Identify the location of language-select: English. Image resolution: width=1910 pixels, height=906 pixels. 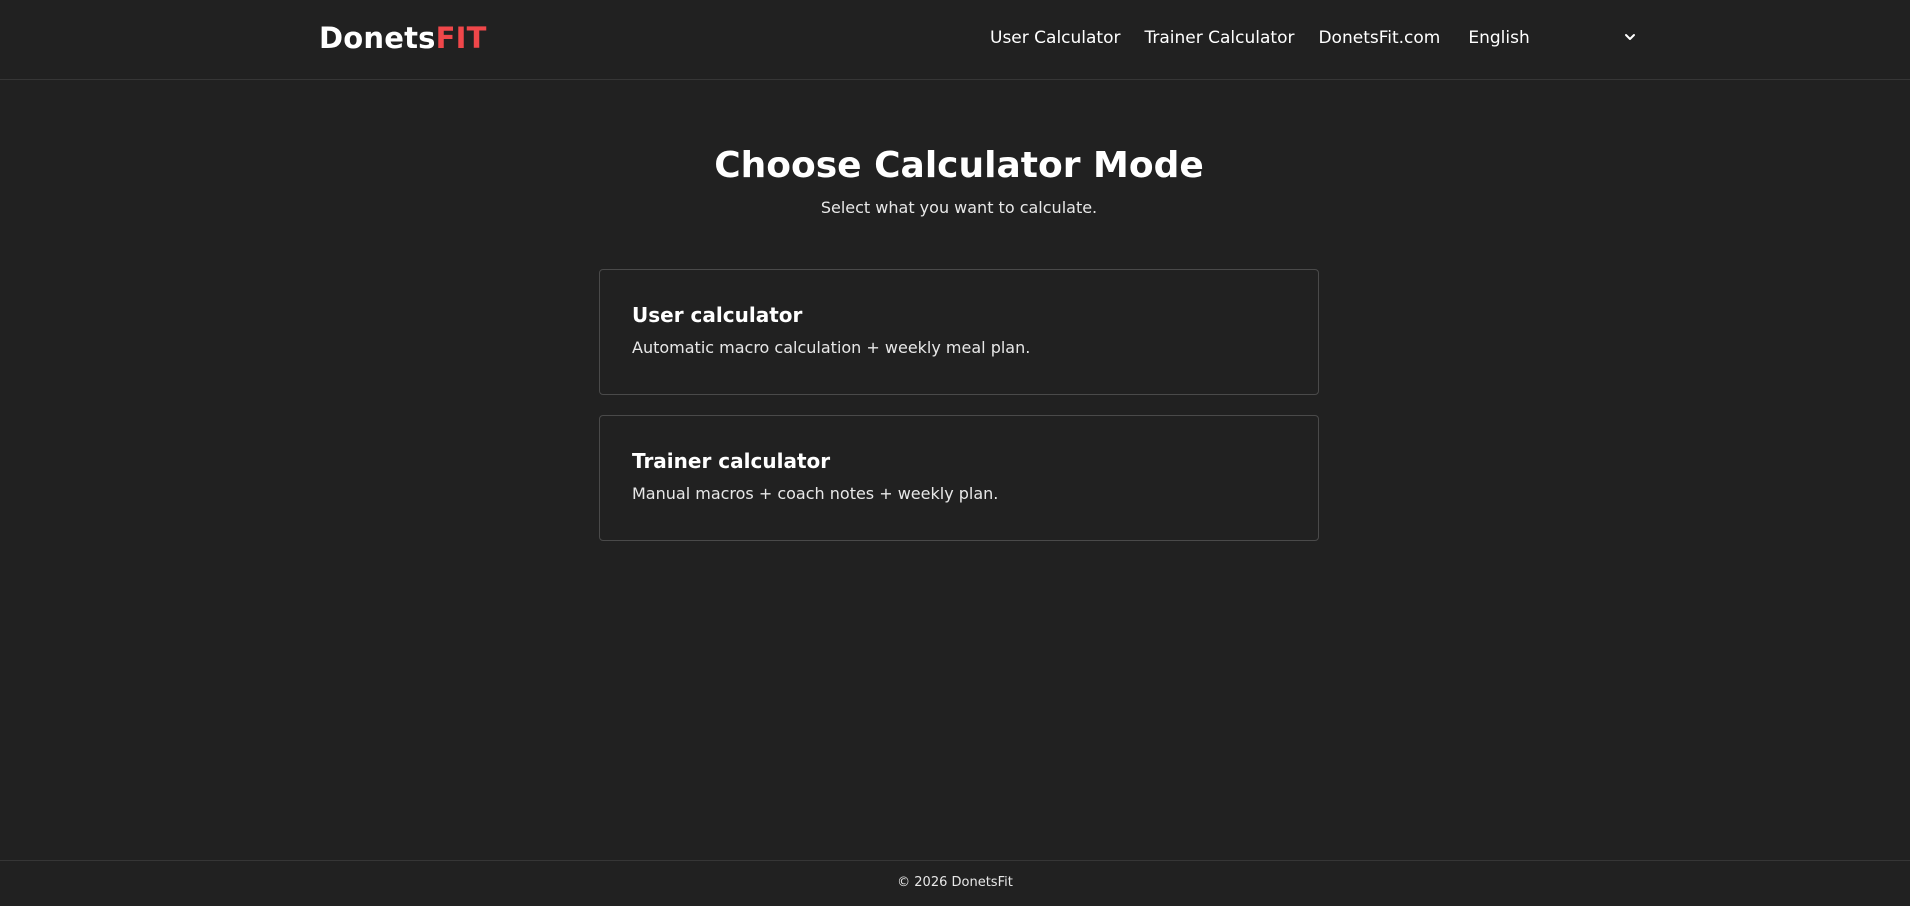
(1555, 38).